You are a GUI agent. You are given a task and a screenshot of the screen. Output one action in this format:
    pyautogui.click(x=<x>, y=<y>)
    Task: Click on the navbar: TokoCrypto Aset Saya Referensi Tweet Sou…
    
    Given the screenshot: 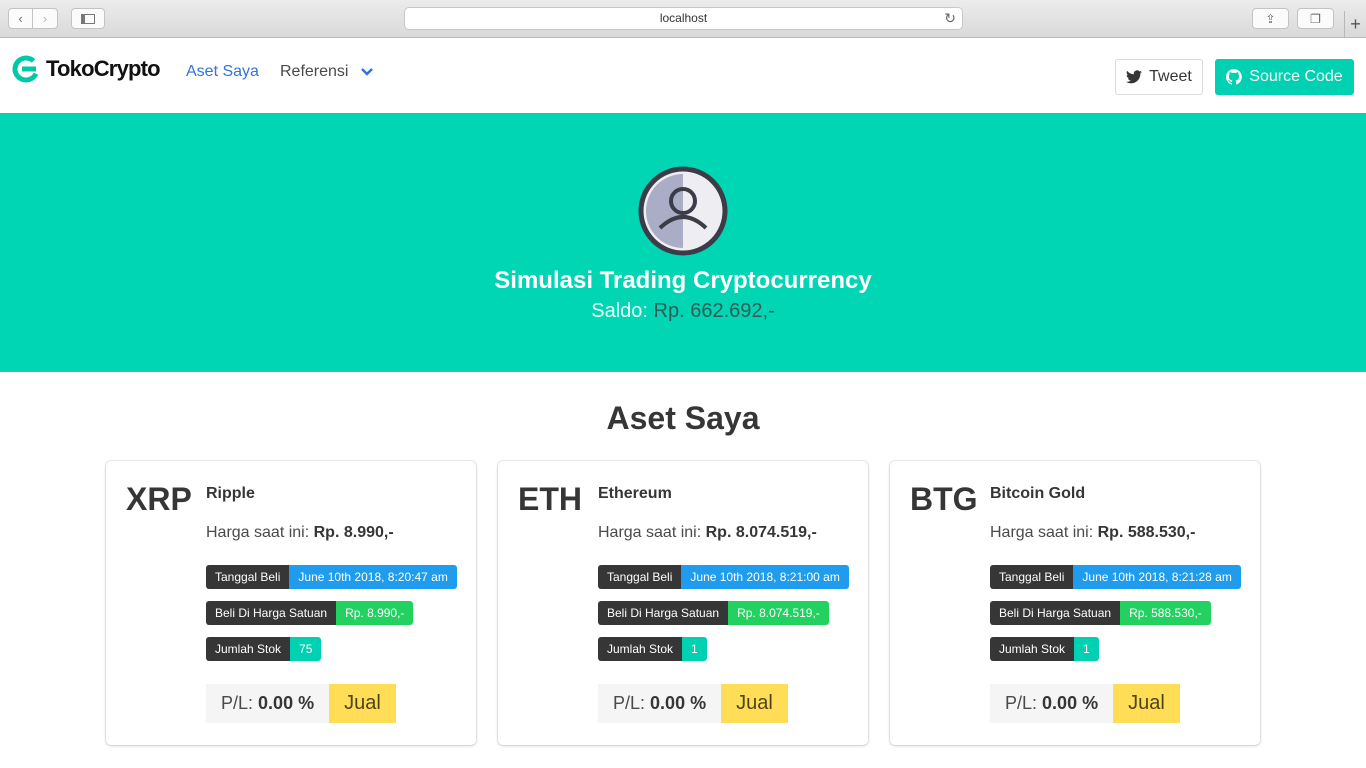 What is the action you would take?
    pyautogui.click(x=683, y=75)
    